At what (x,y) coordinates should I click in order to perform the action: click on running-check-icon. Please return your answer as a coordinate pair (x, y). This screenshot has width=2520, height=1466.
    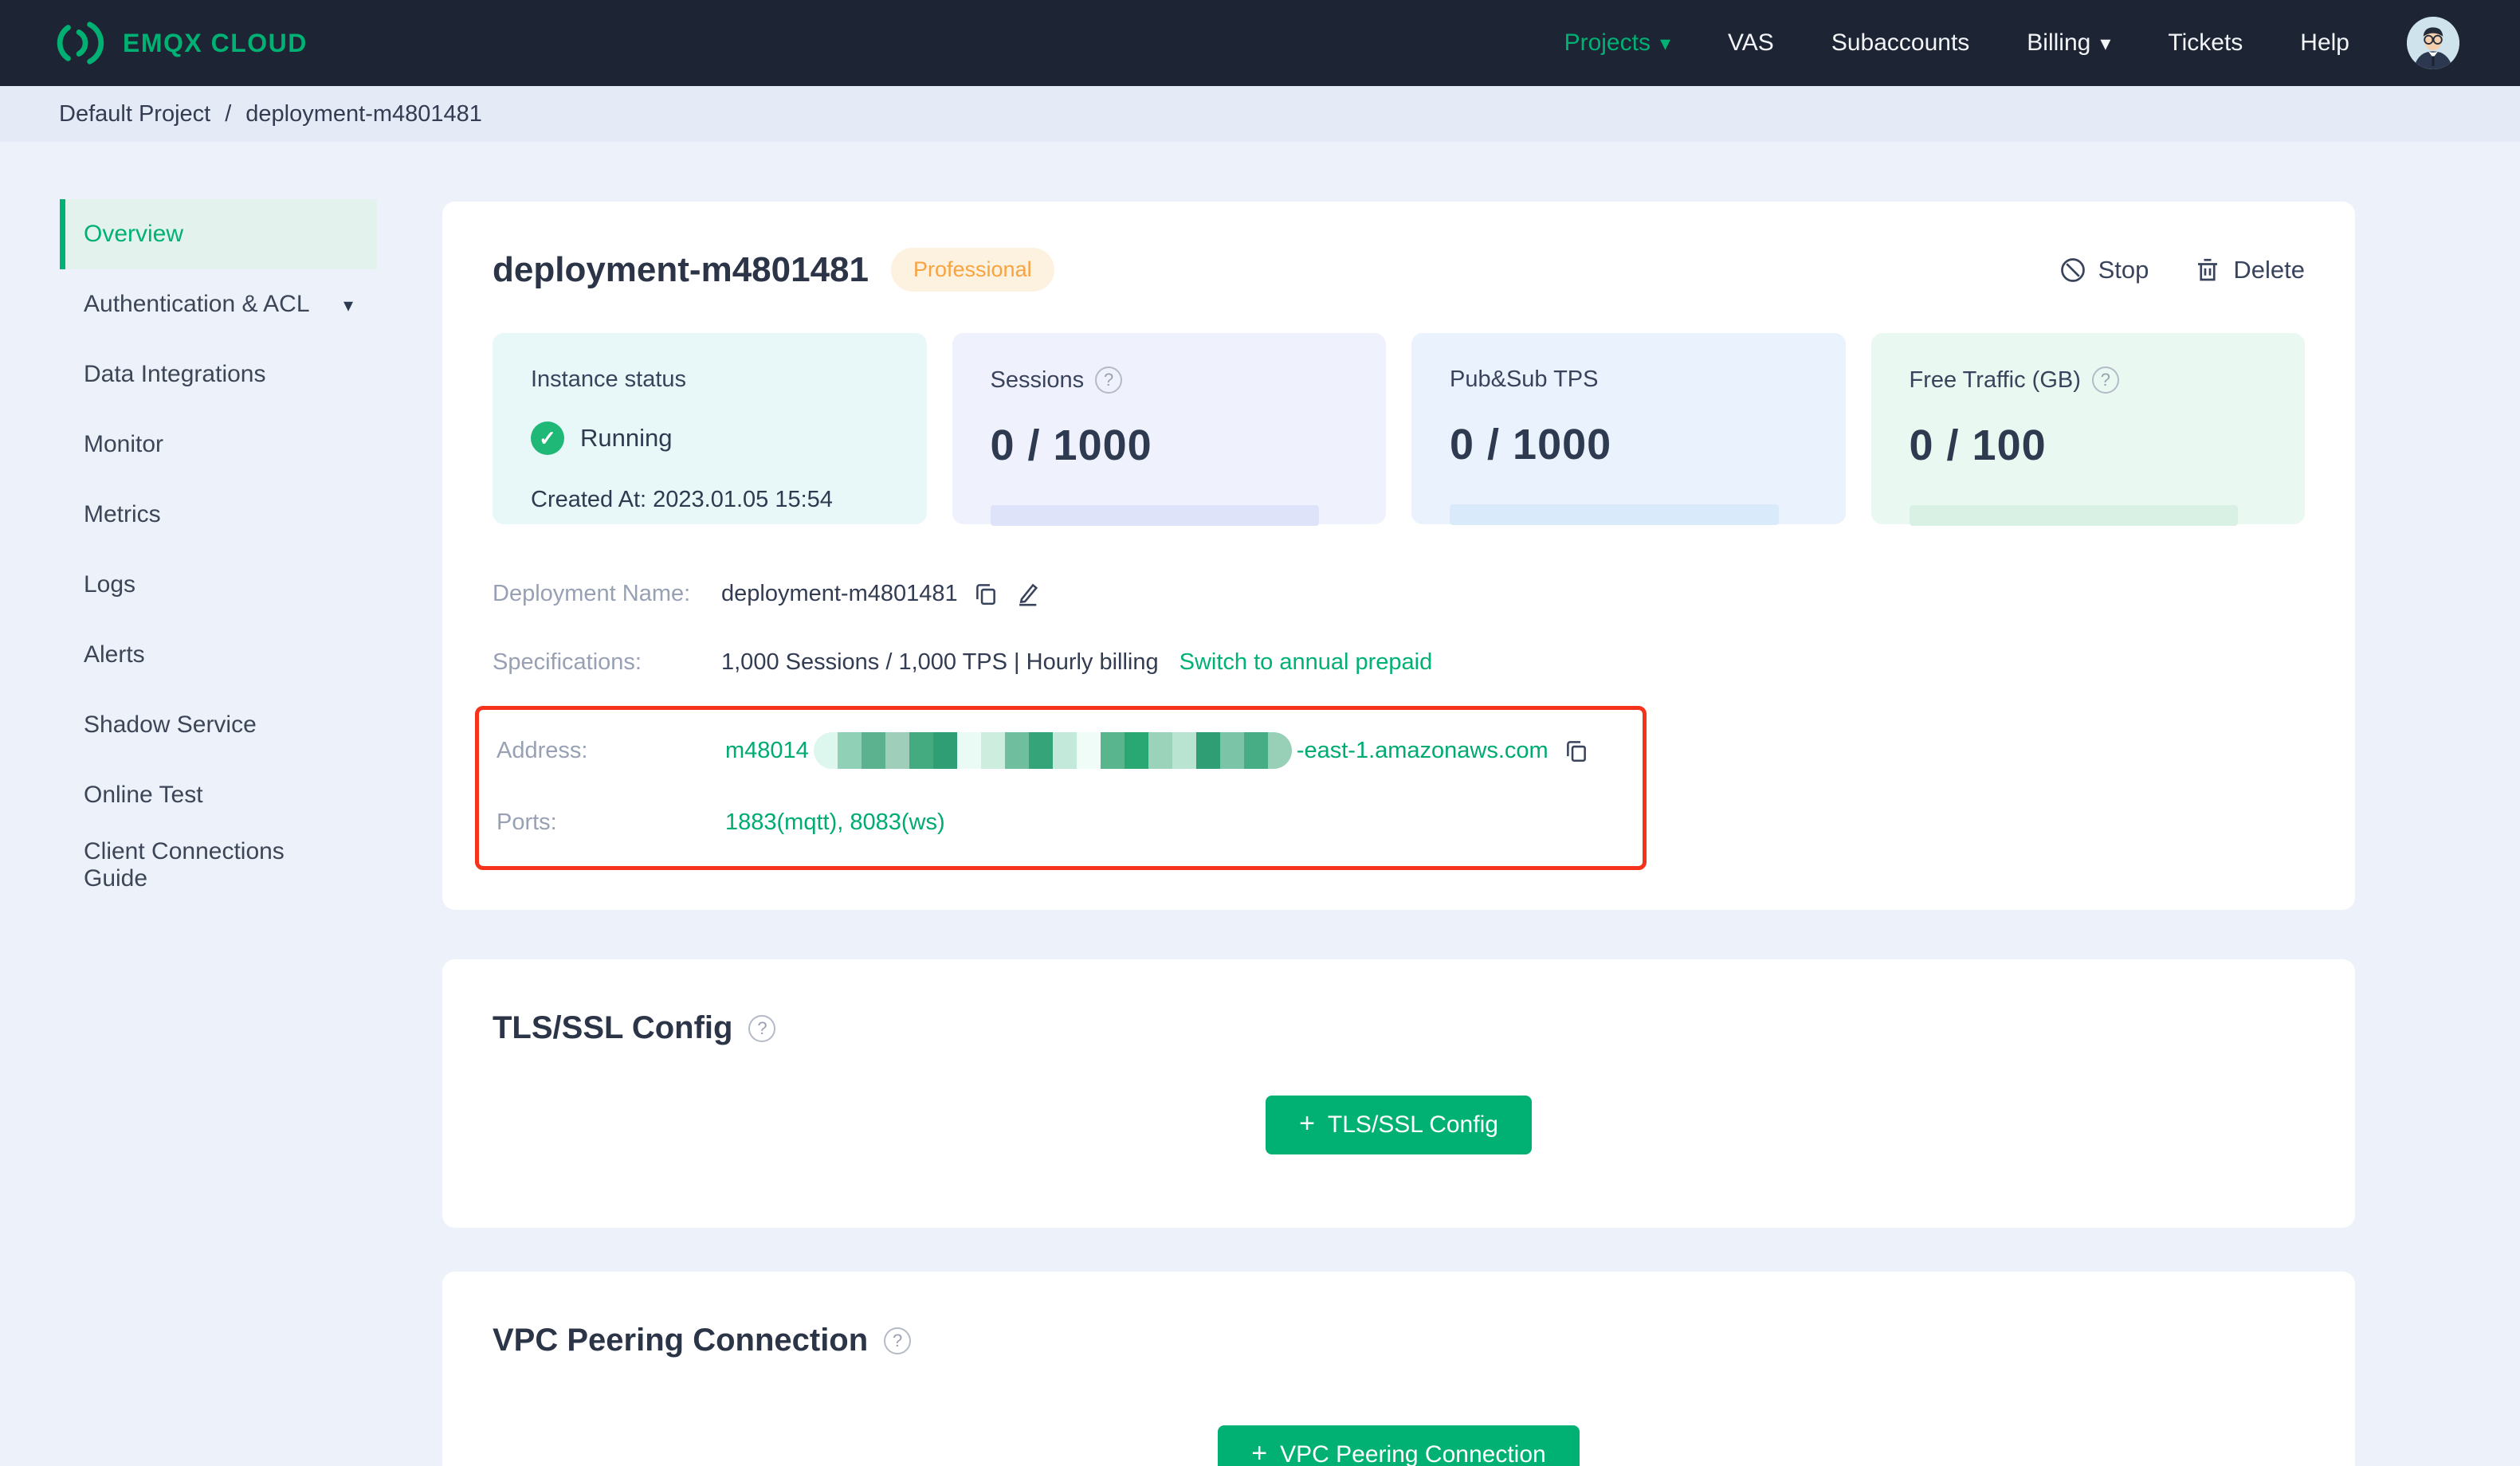
    Looking at the image, I should click on (547, 438).